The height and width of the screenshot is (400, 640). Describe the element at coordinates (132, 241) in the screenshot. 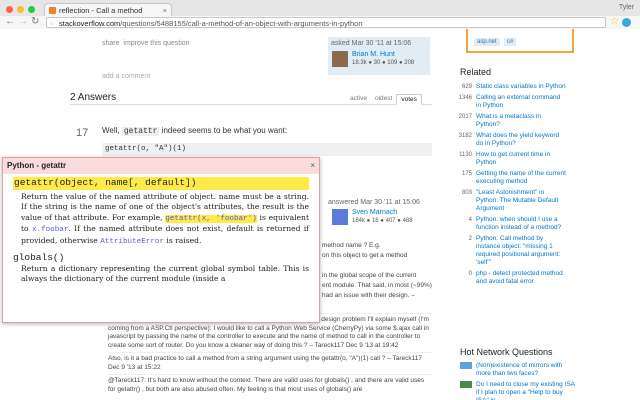

I see `desc-code-3: AttributeError` at that location.